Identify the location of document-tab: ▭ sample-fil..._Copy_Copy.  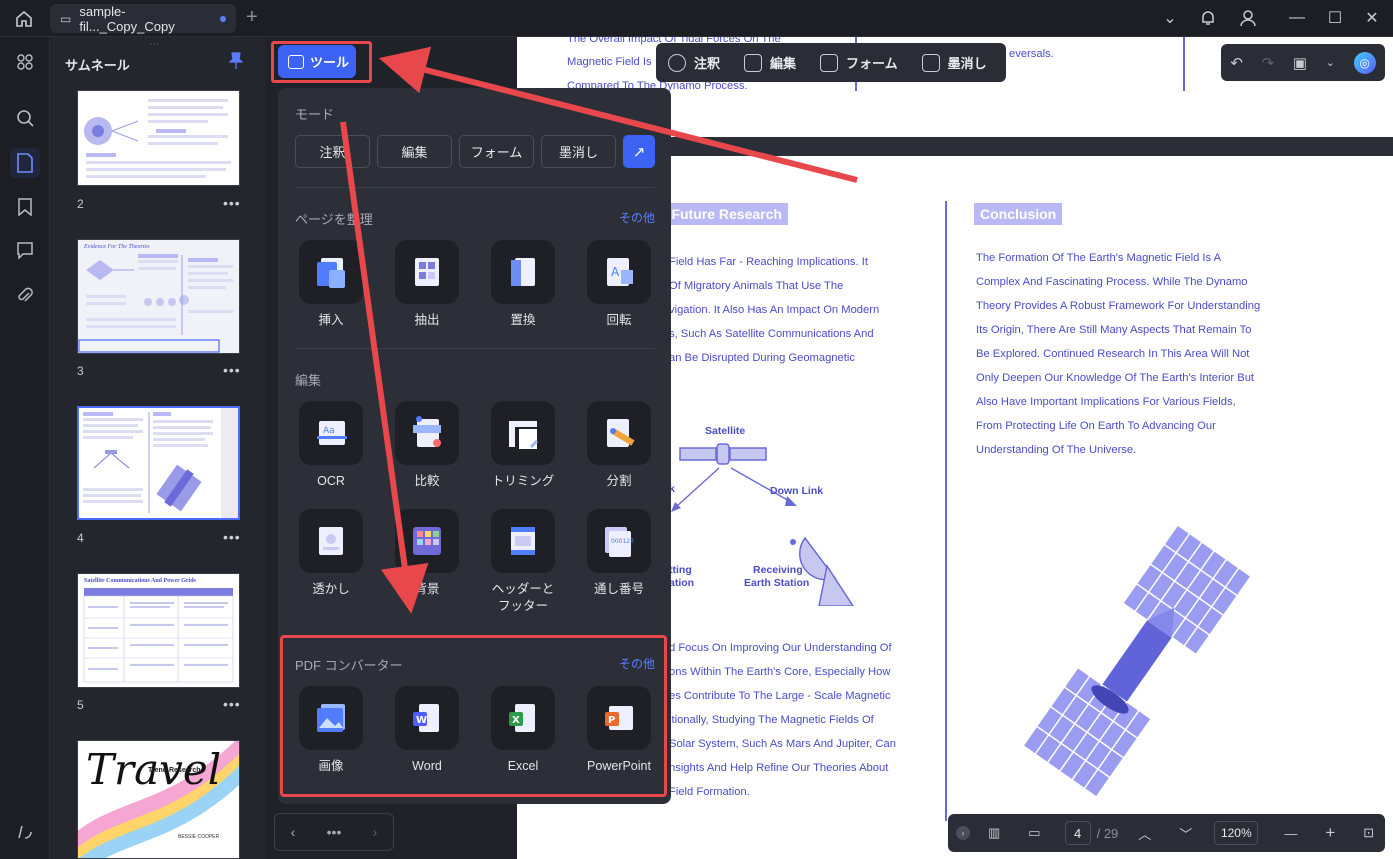
(143, 19).